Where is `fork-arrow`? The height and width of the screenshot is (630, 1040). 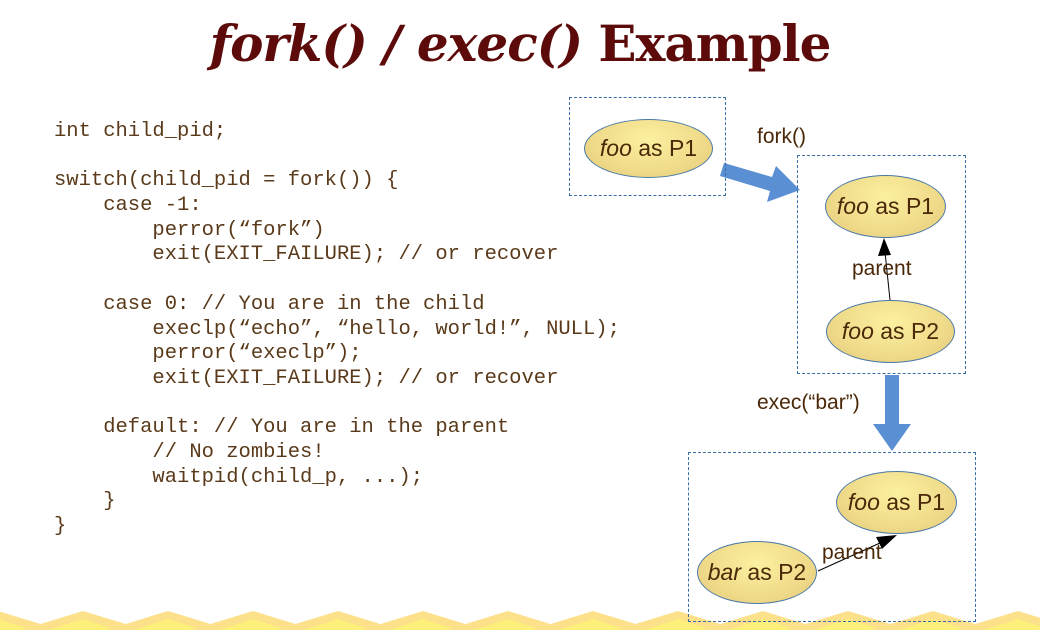
fork-arrow is located at coordinates (760, 182).